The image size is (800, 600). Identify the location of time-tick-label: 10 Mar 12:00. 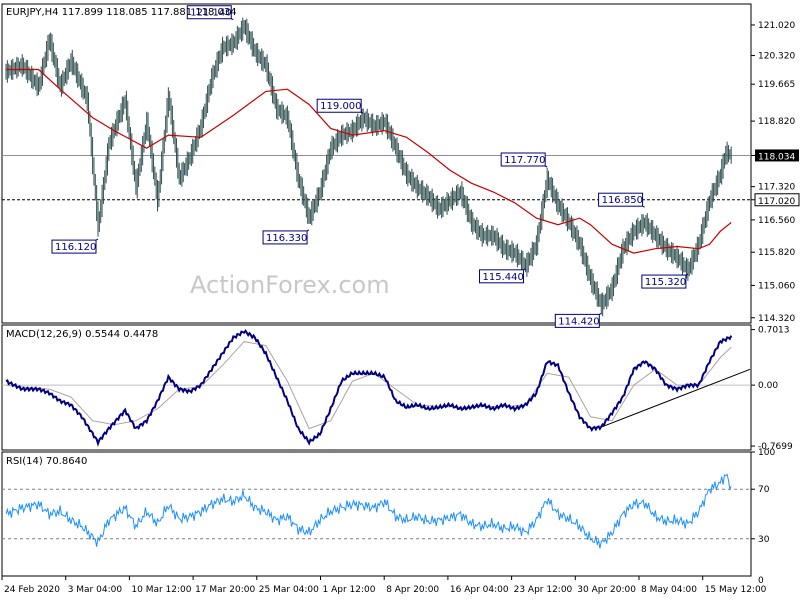
(161, 590).